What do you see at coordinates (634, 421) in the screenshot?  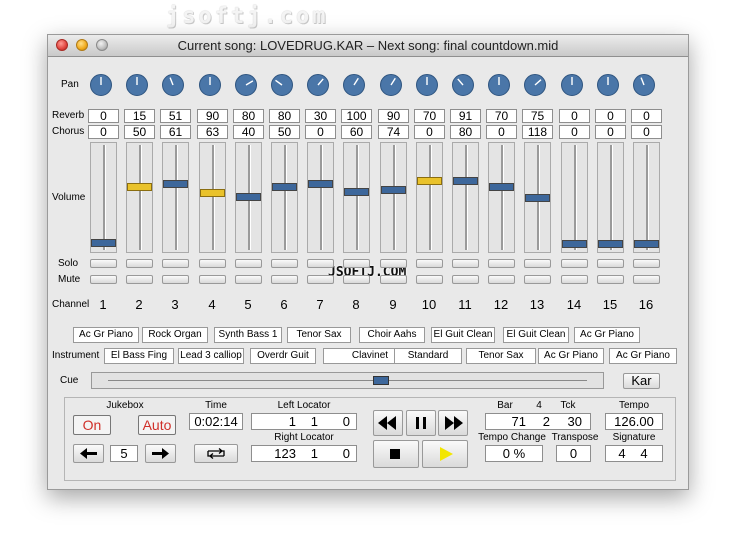 I see `tempo-value: 126.00` at bounding box center [634, 421].